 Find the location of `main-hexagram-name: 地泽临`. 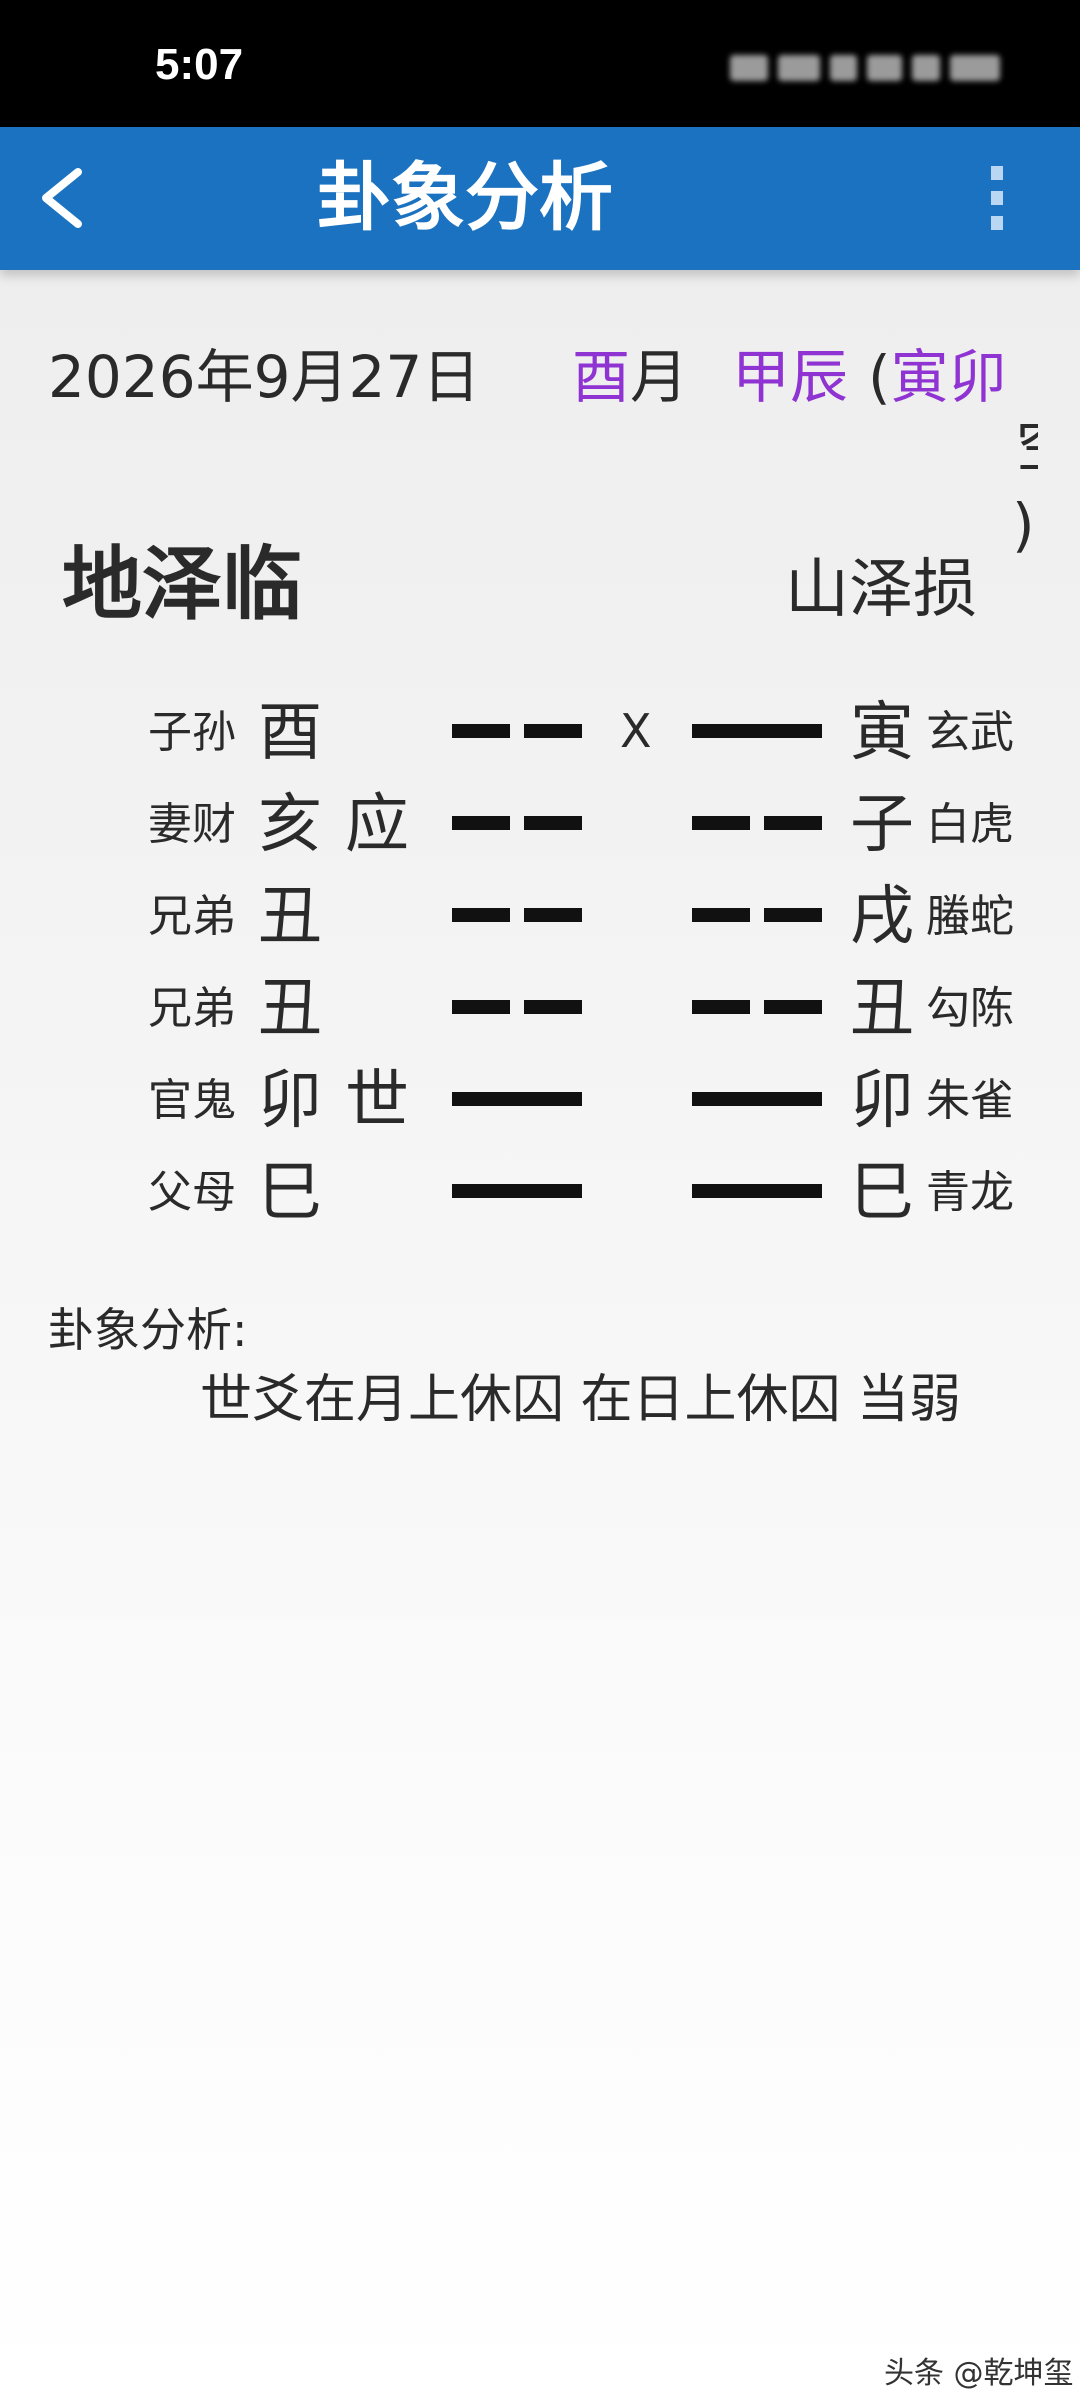

main-hexagram-name: 地泽临 is located at coordinates (182, 584).